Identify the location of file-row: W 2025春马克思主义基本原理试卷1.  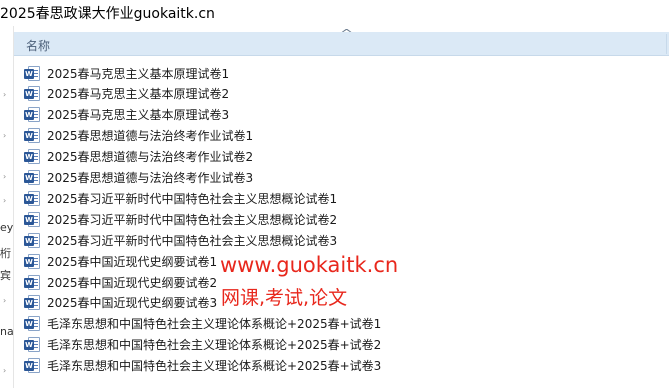
(126, 73).